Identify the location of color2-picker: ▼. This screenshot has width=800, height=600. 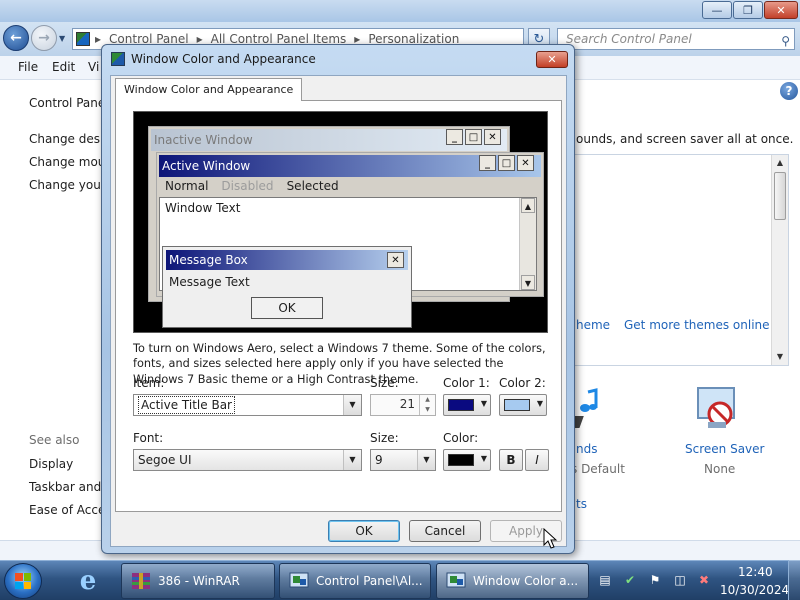
(523, 405).